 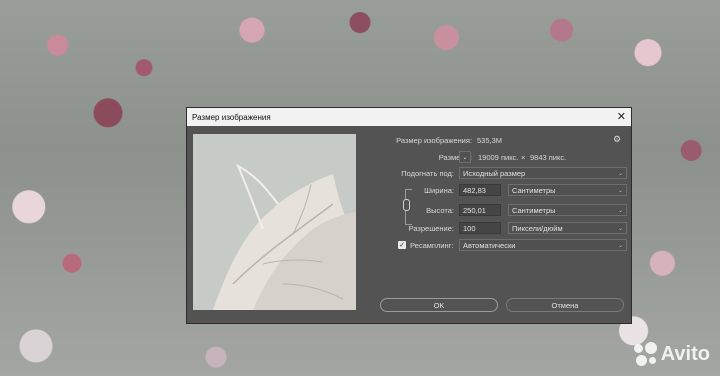 What do you see at coordinates (621, 117) in the screenshot?
I see `close-icon: ✕` at bounding box center [621, 117].